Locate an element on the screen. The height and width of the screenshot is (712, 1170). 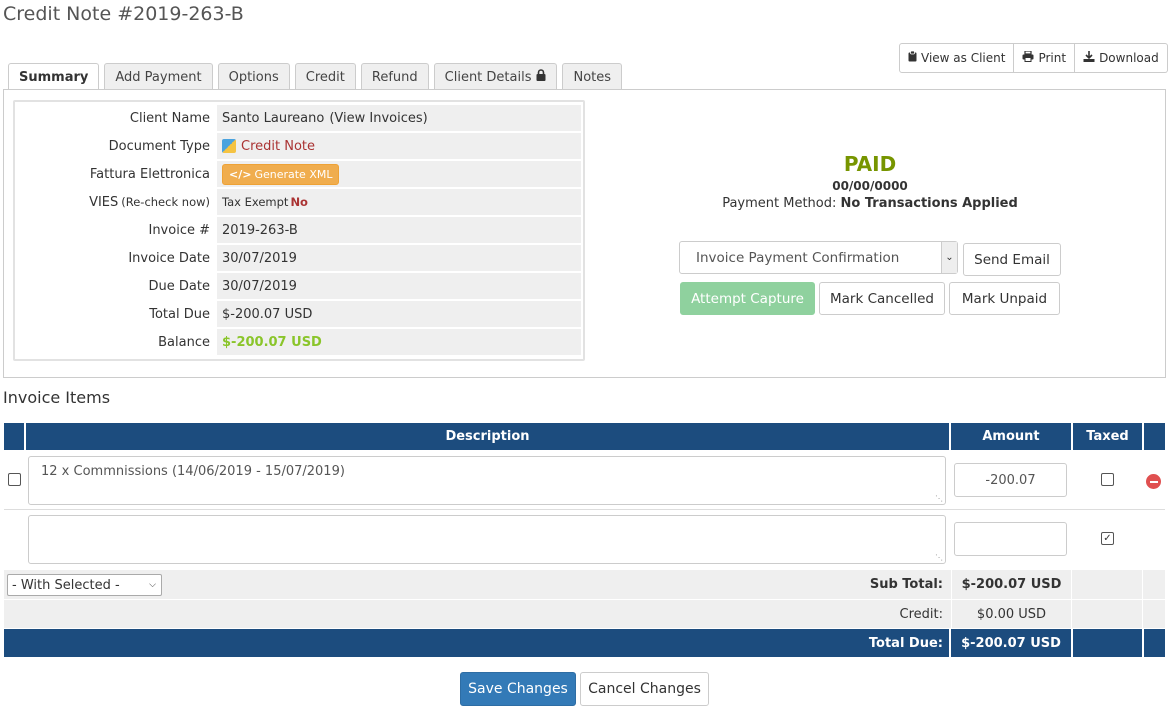
subtotal-action-cell is located at coordinates (1153, 584).